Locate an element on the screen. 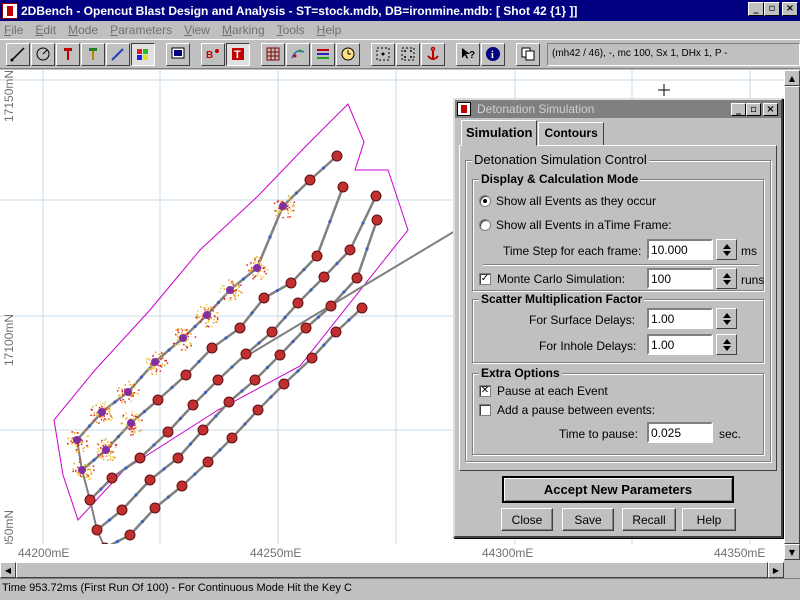  select-all-icon is located at coordinates (408, 54).